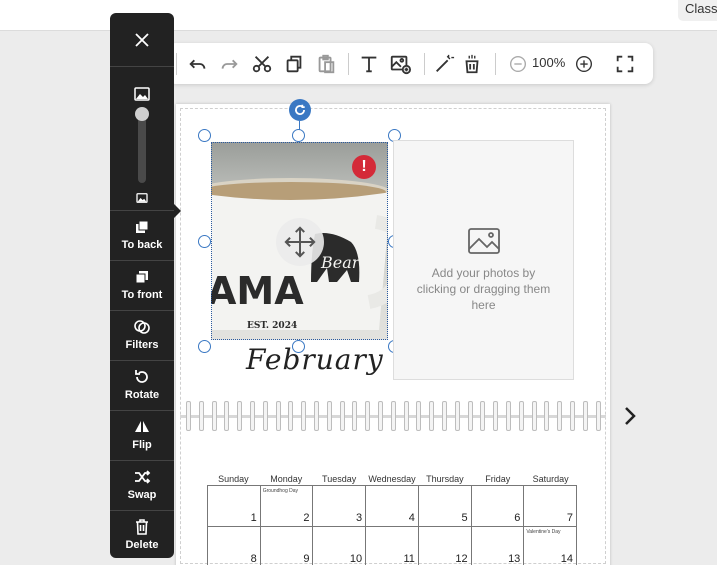  What do you see at coordinates (142, 295) in the screenshot?
I see `to-front-label: To front` at bounding box center [142, 295].